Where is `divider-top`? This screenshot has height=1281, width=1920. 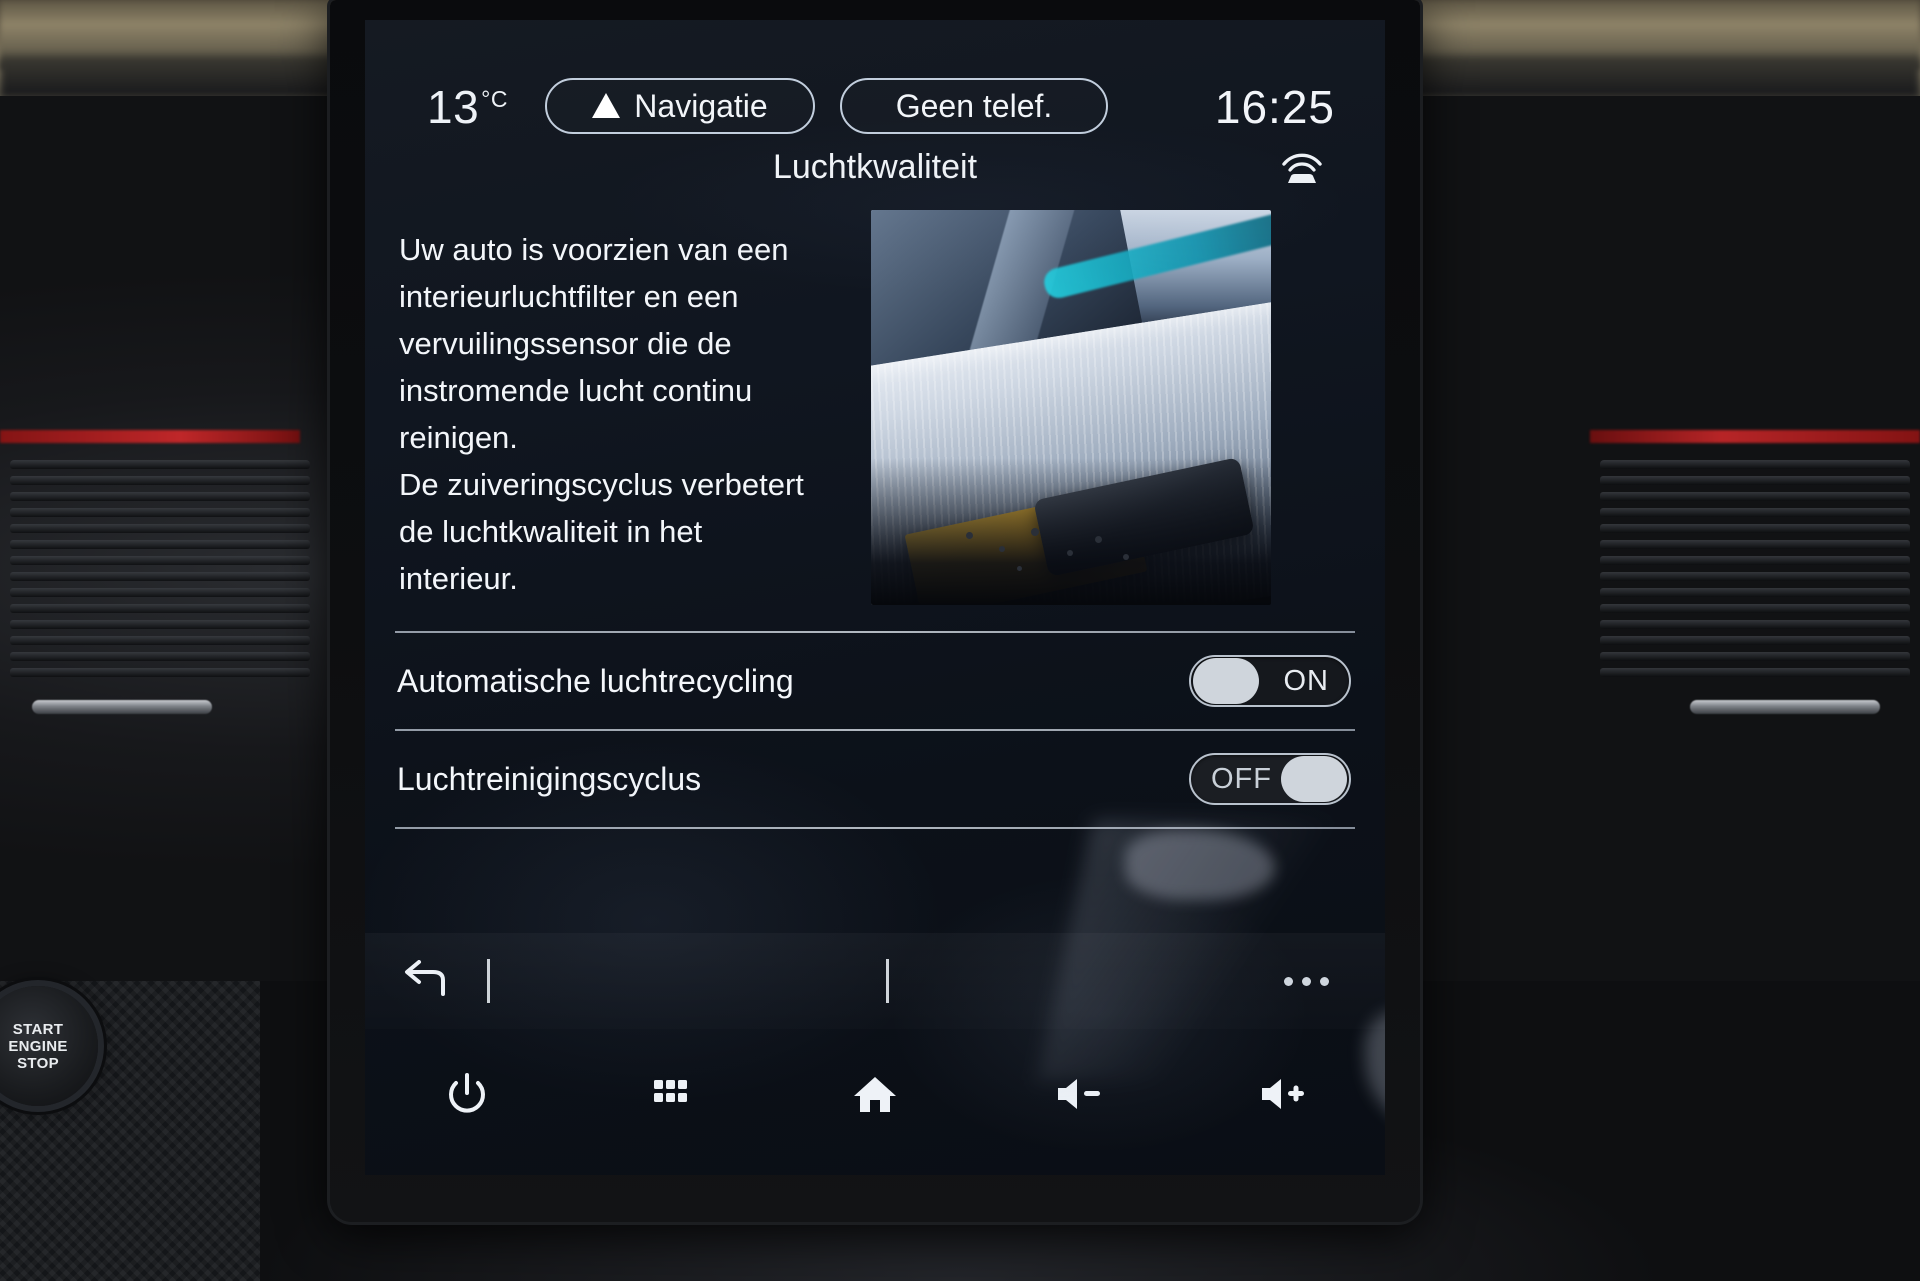 divider-top is located at coordinates (875, 632).